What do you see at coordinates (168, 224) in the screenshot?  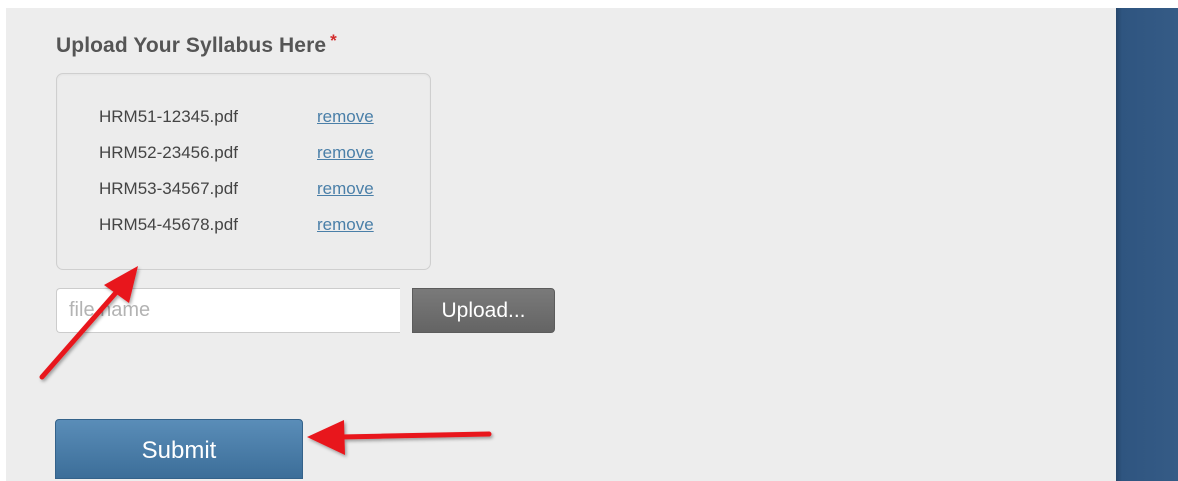 I see `file-name: HRM54-45678.pdf` at bounding box center [168, 224].